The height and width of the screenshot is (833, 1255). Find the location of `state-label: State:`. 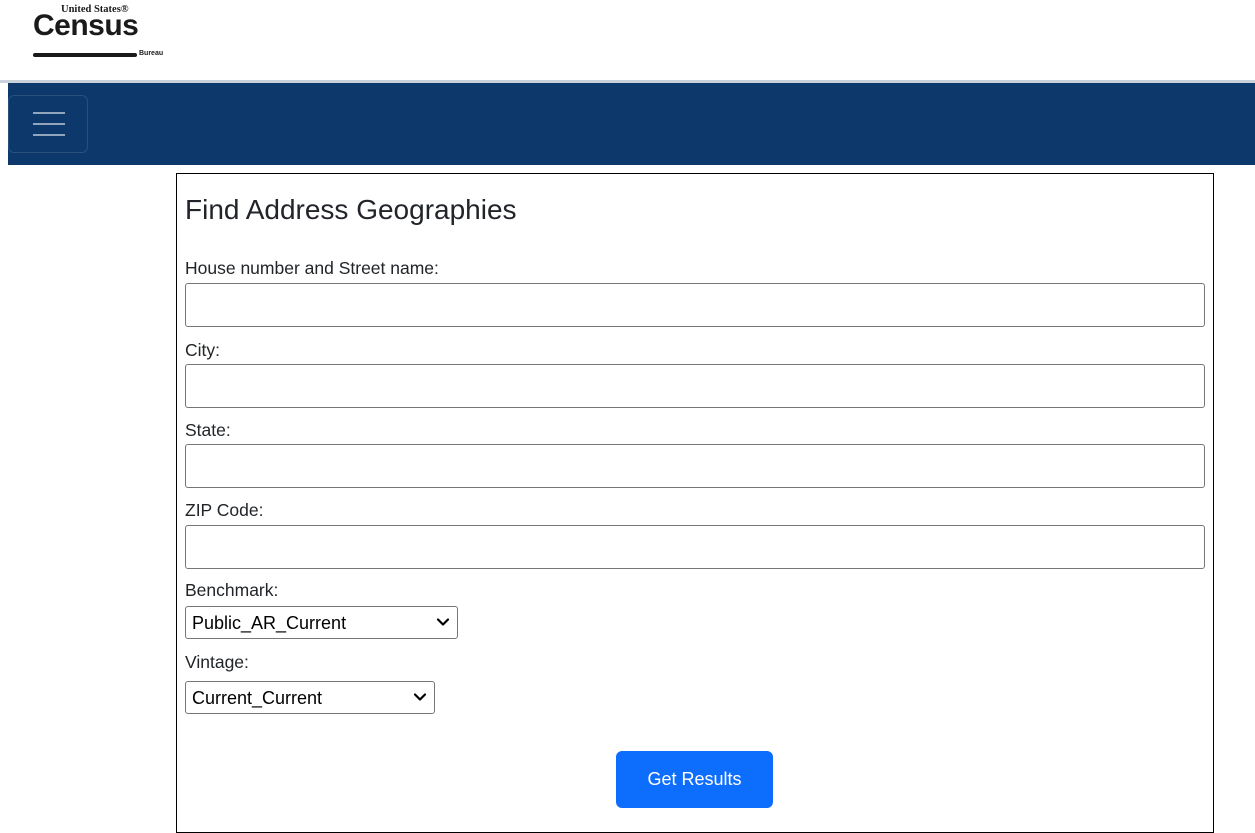

state-label: State: is located at coordinates (208, 430).